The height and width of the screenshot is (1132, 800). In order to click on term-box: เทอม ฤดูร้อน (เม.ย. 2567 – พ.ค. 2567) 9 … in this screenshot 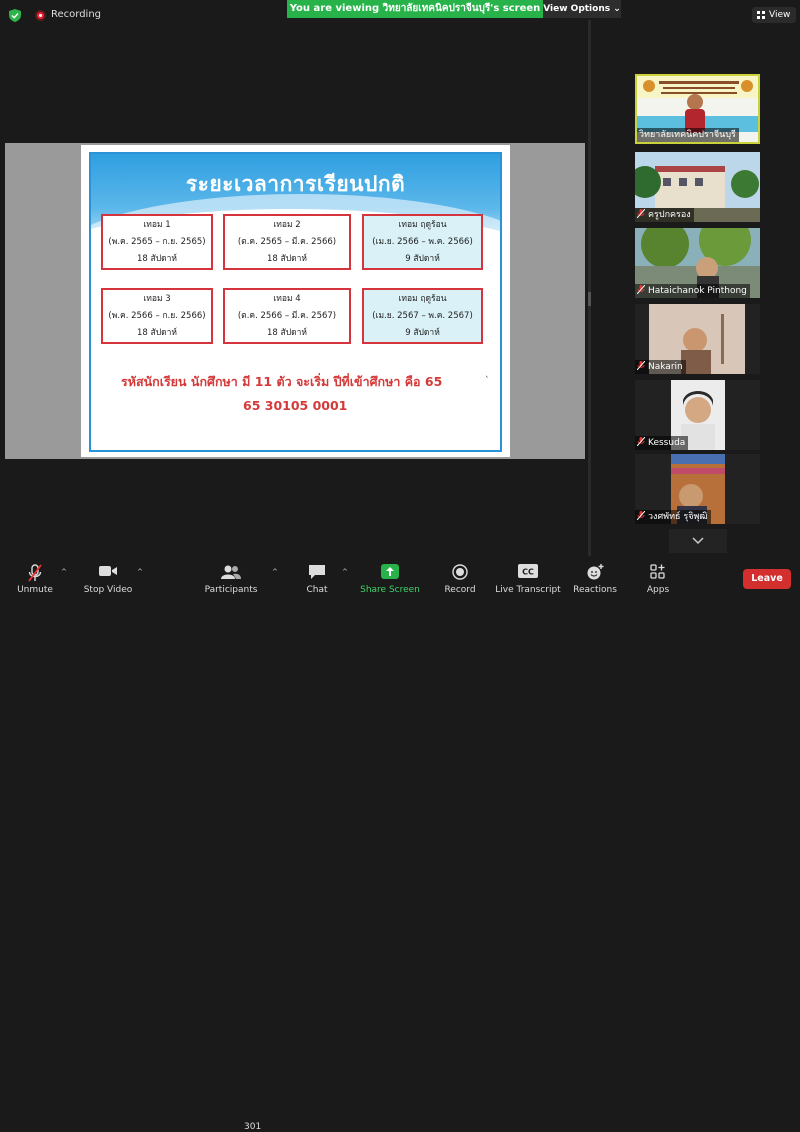, I will do `click(422, 316)`.